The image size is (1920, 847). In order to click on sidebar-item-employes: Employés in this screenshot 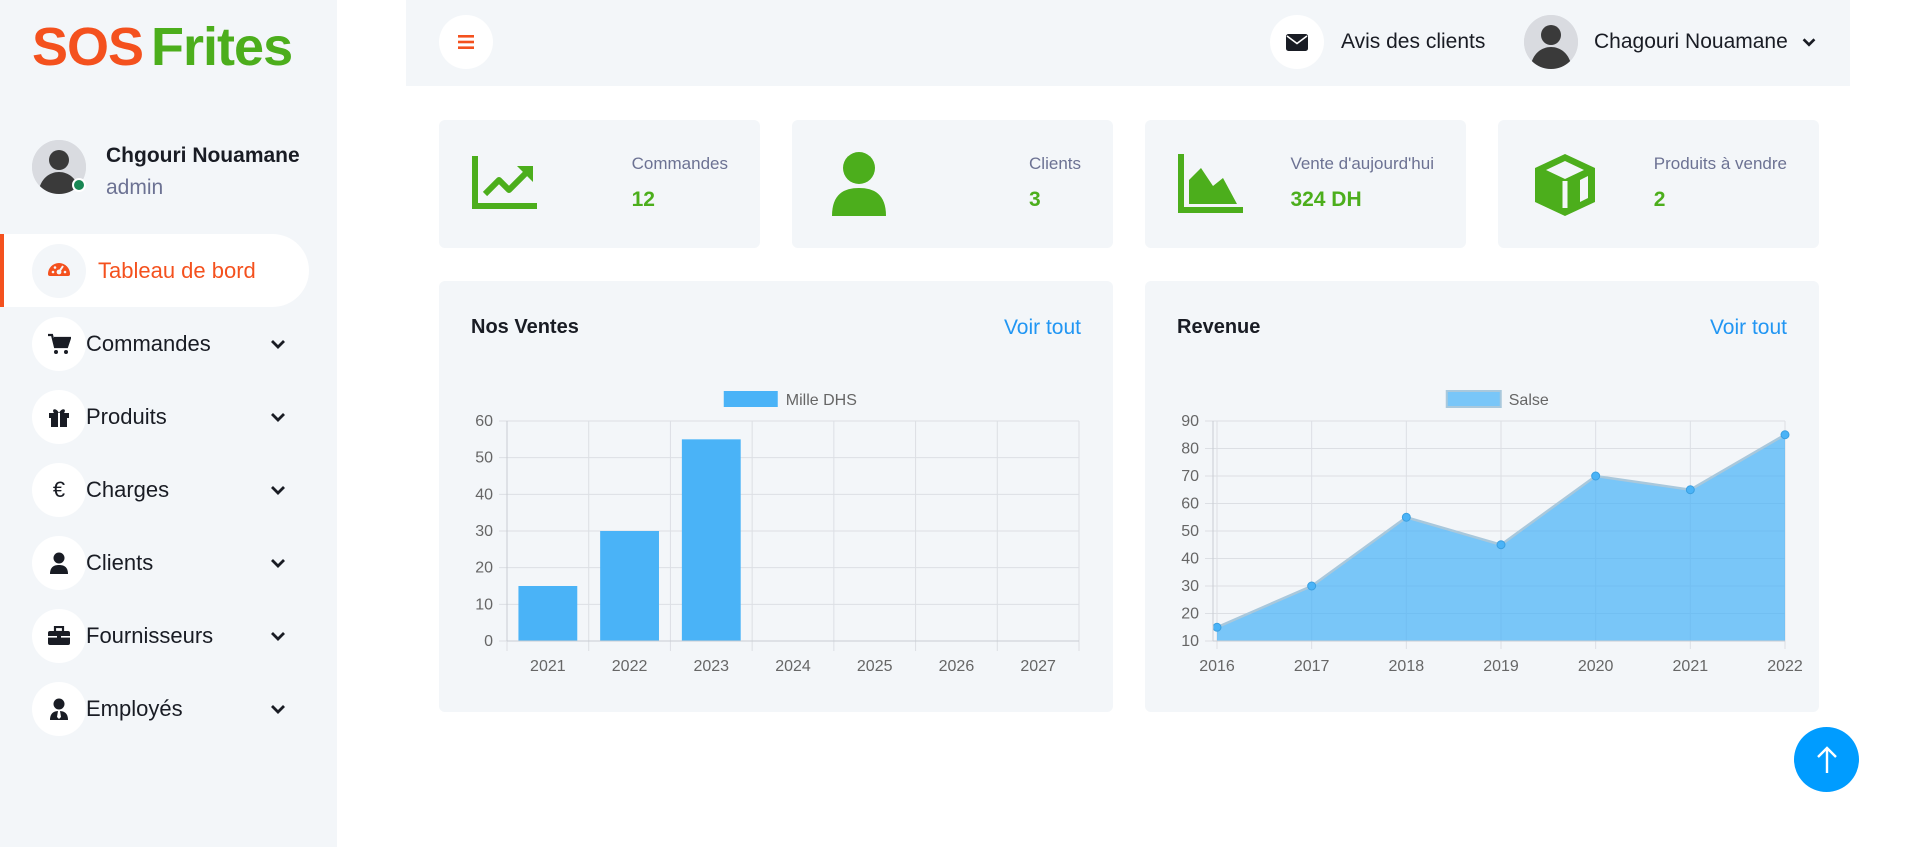, I will do `click(168, 708)`.